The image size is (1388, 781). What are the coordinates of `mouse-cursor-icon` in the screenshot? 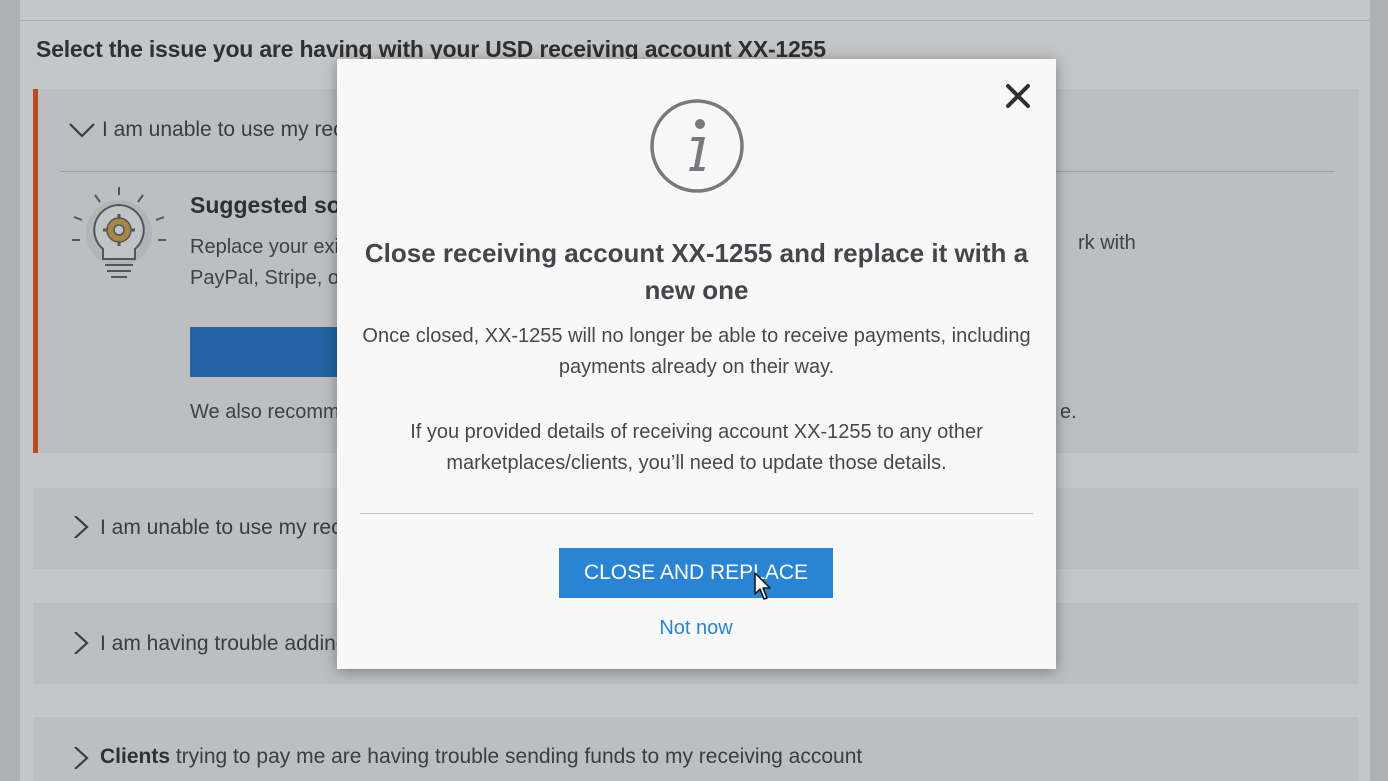 It's located at (762, 586).